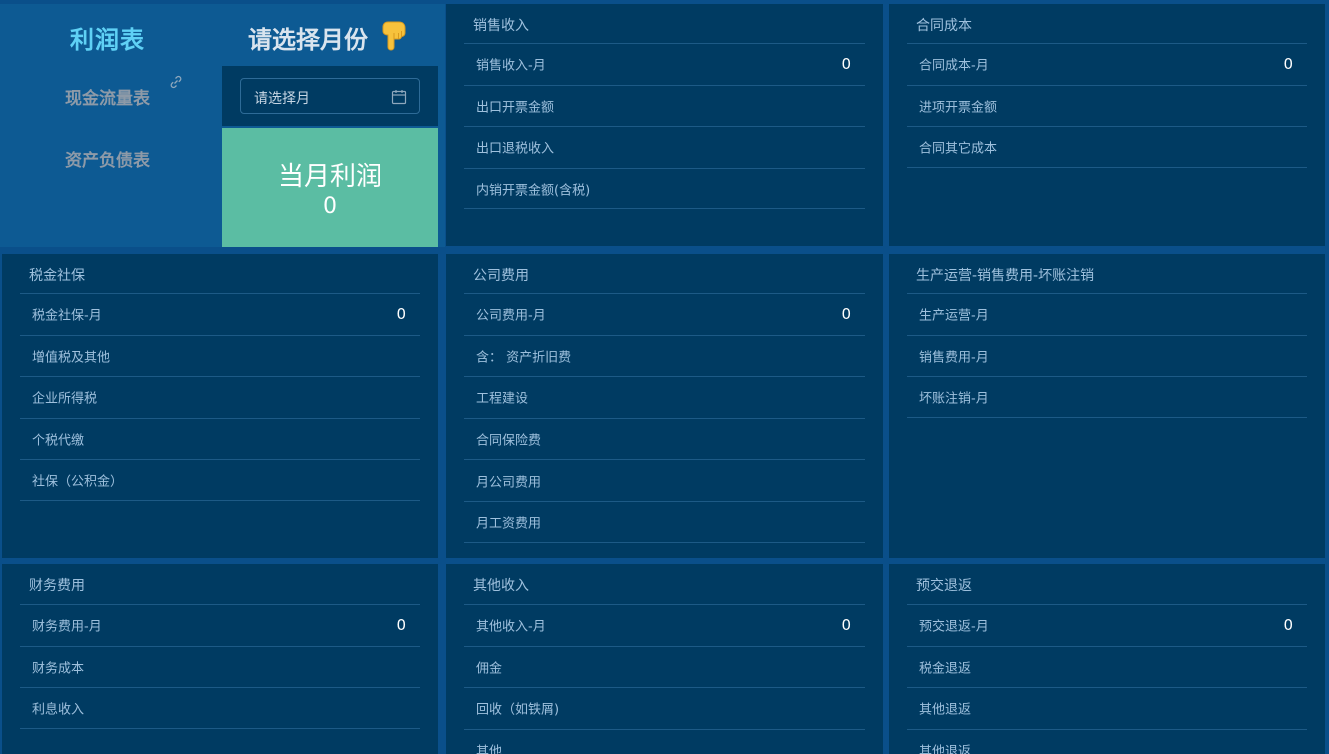 This screenshot has width=1329, height=754. Describe the element at coordinates (501, 276) in the screenshot. I see `panel-title: 公司费用` at that location.